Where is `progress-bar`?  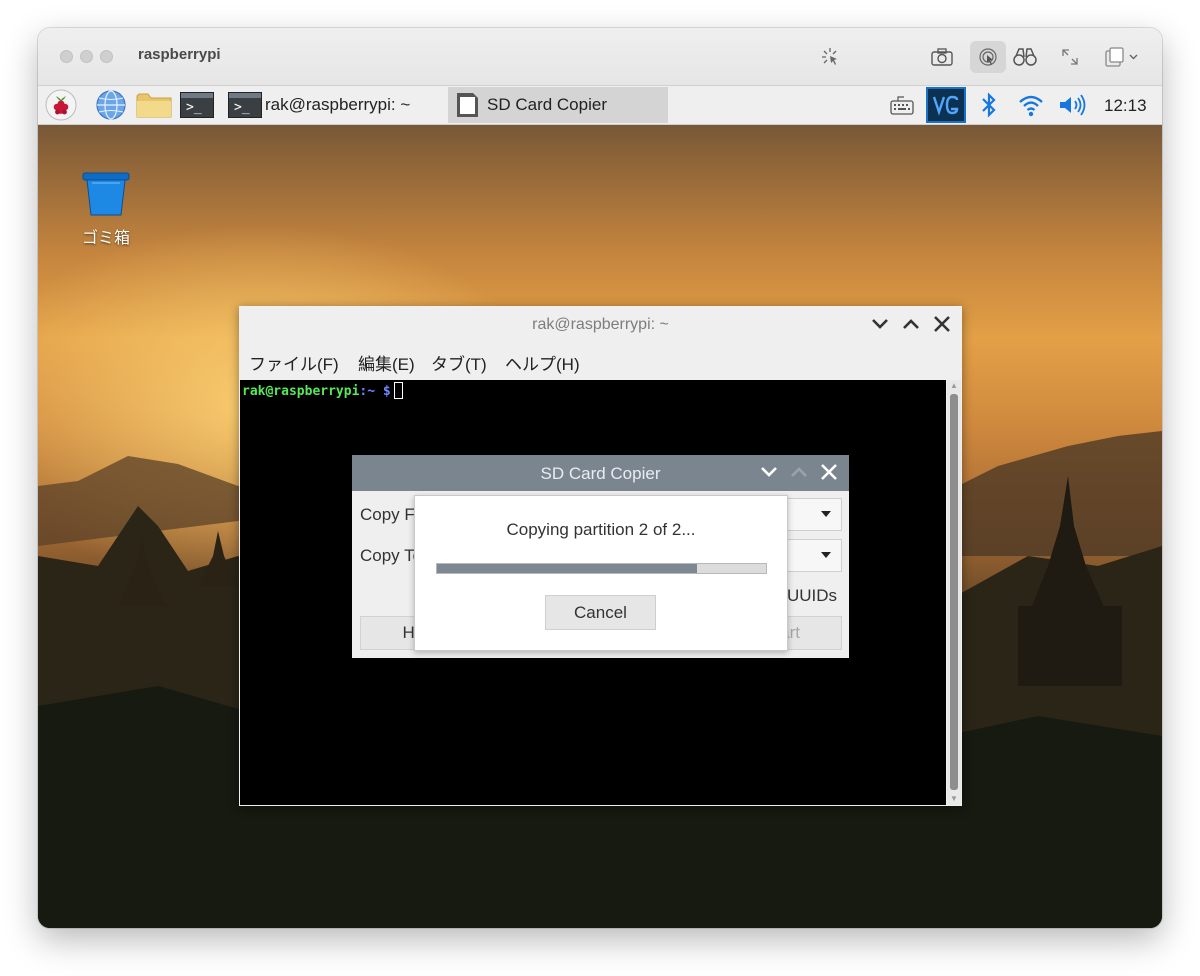
progress-bar is located at coordinates (601, 568).